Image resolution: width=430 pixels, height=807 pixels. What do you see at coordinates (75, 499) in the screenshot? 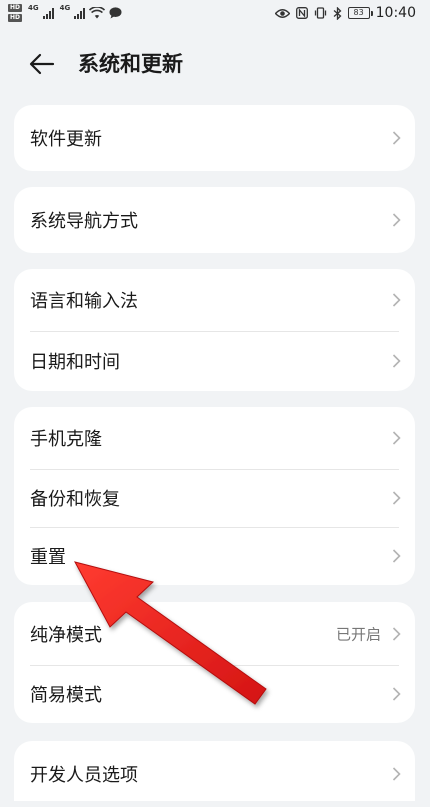
I see `row-label: 备份和恢复` at bounding box center [75, 499].